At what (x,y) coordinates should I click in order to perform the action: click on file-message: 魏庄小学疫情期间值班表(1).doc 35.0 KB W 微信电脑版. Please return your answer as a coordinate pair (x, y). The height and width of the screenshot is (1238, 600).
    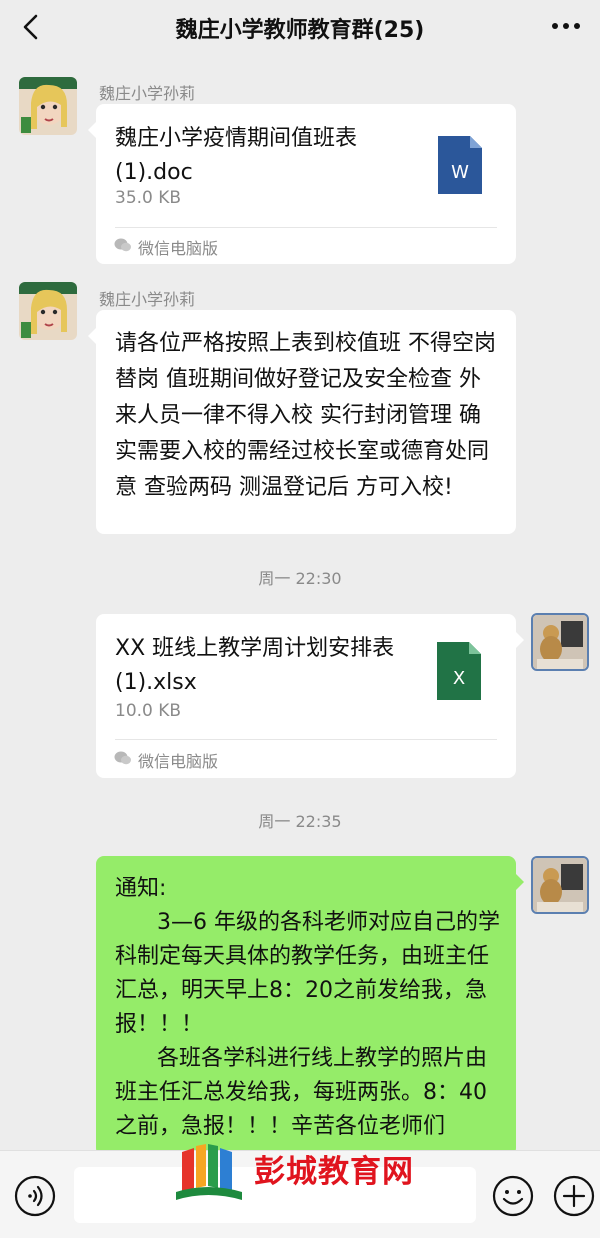
    Looking at the image, I should click on (302, 184).